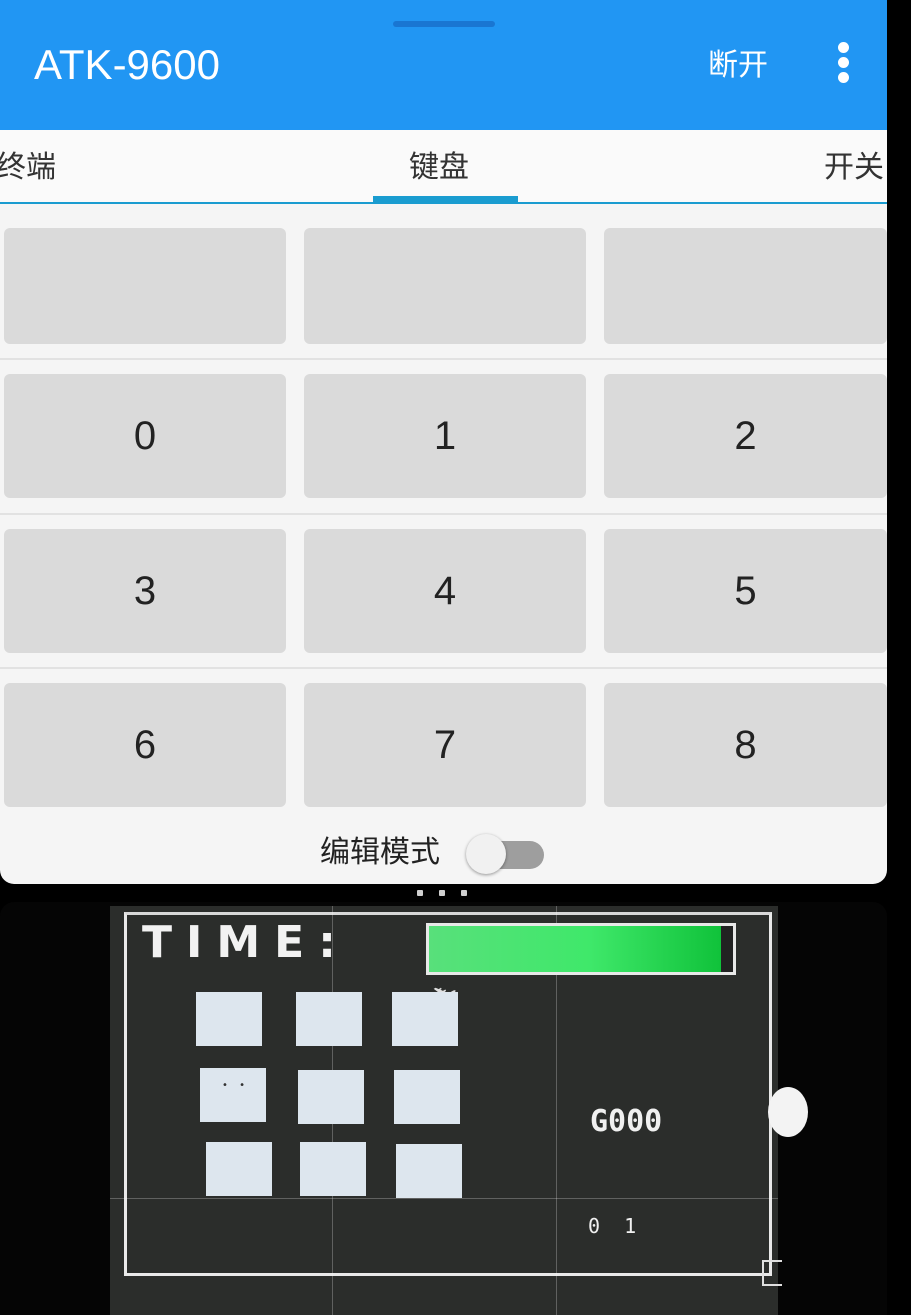 Image resolution: width=911 pixels, height=1315 pixels. What do you see at coordinates (486, 854) in the screenshot?
I see `toggle-thumb` at bounding box center [486, 854].